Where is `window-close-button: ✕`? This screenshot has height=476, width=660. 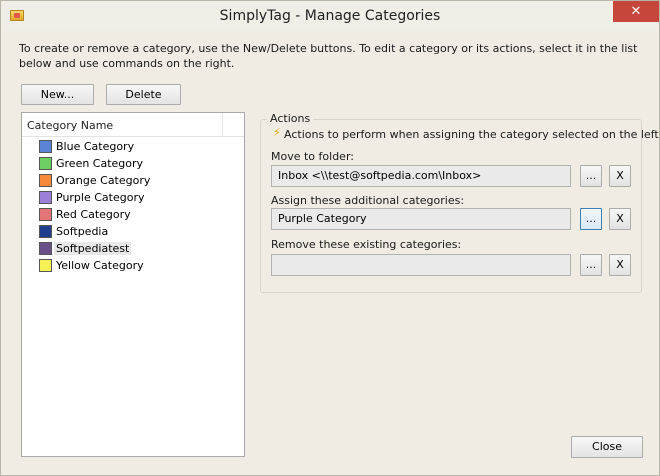 window-close-button: ✕ is located at coordinates (636, 11).